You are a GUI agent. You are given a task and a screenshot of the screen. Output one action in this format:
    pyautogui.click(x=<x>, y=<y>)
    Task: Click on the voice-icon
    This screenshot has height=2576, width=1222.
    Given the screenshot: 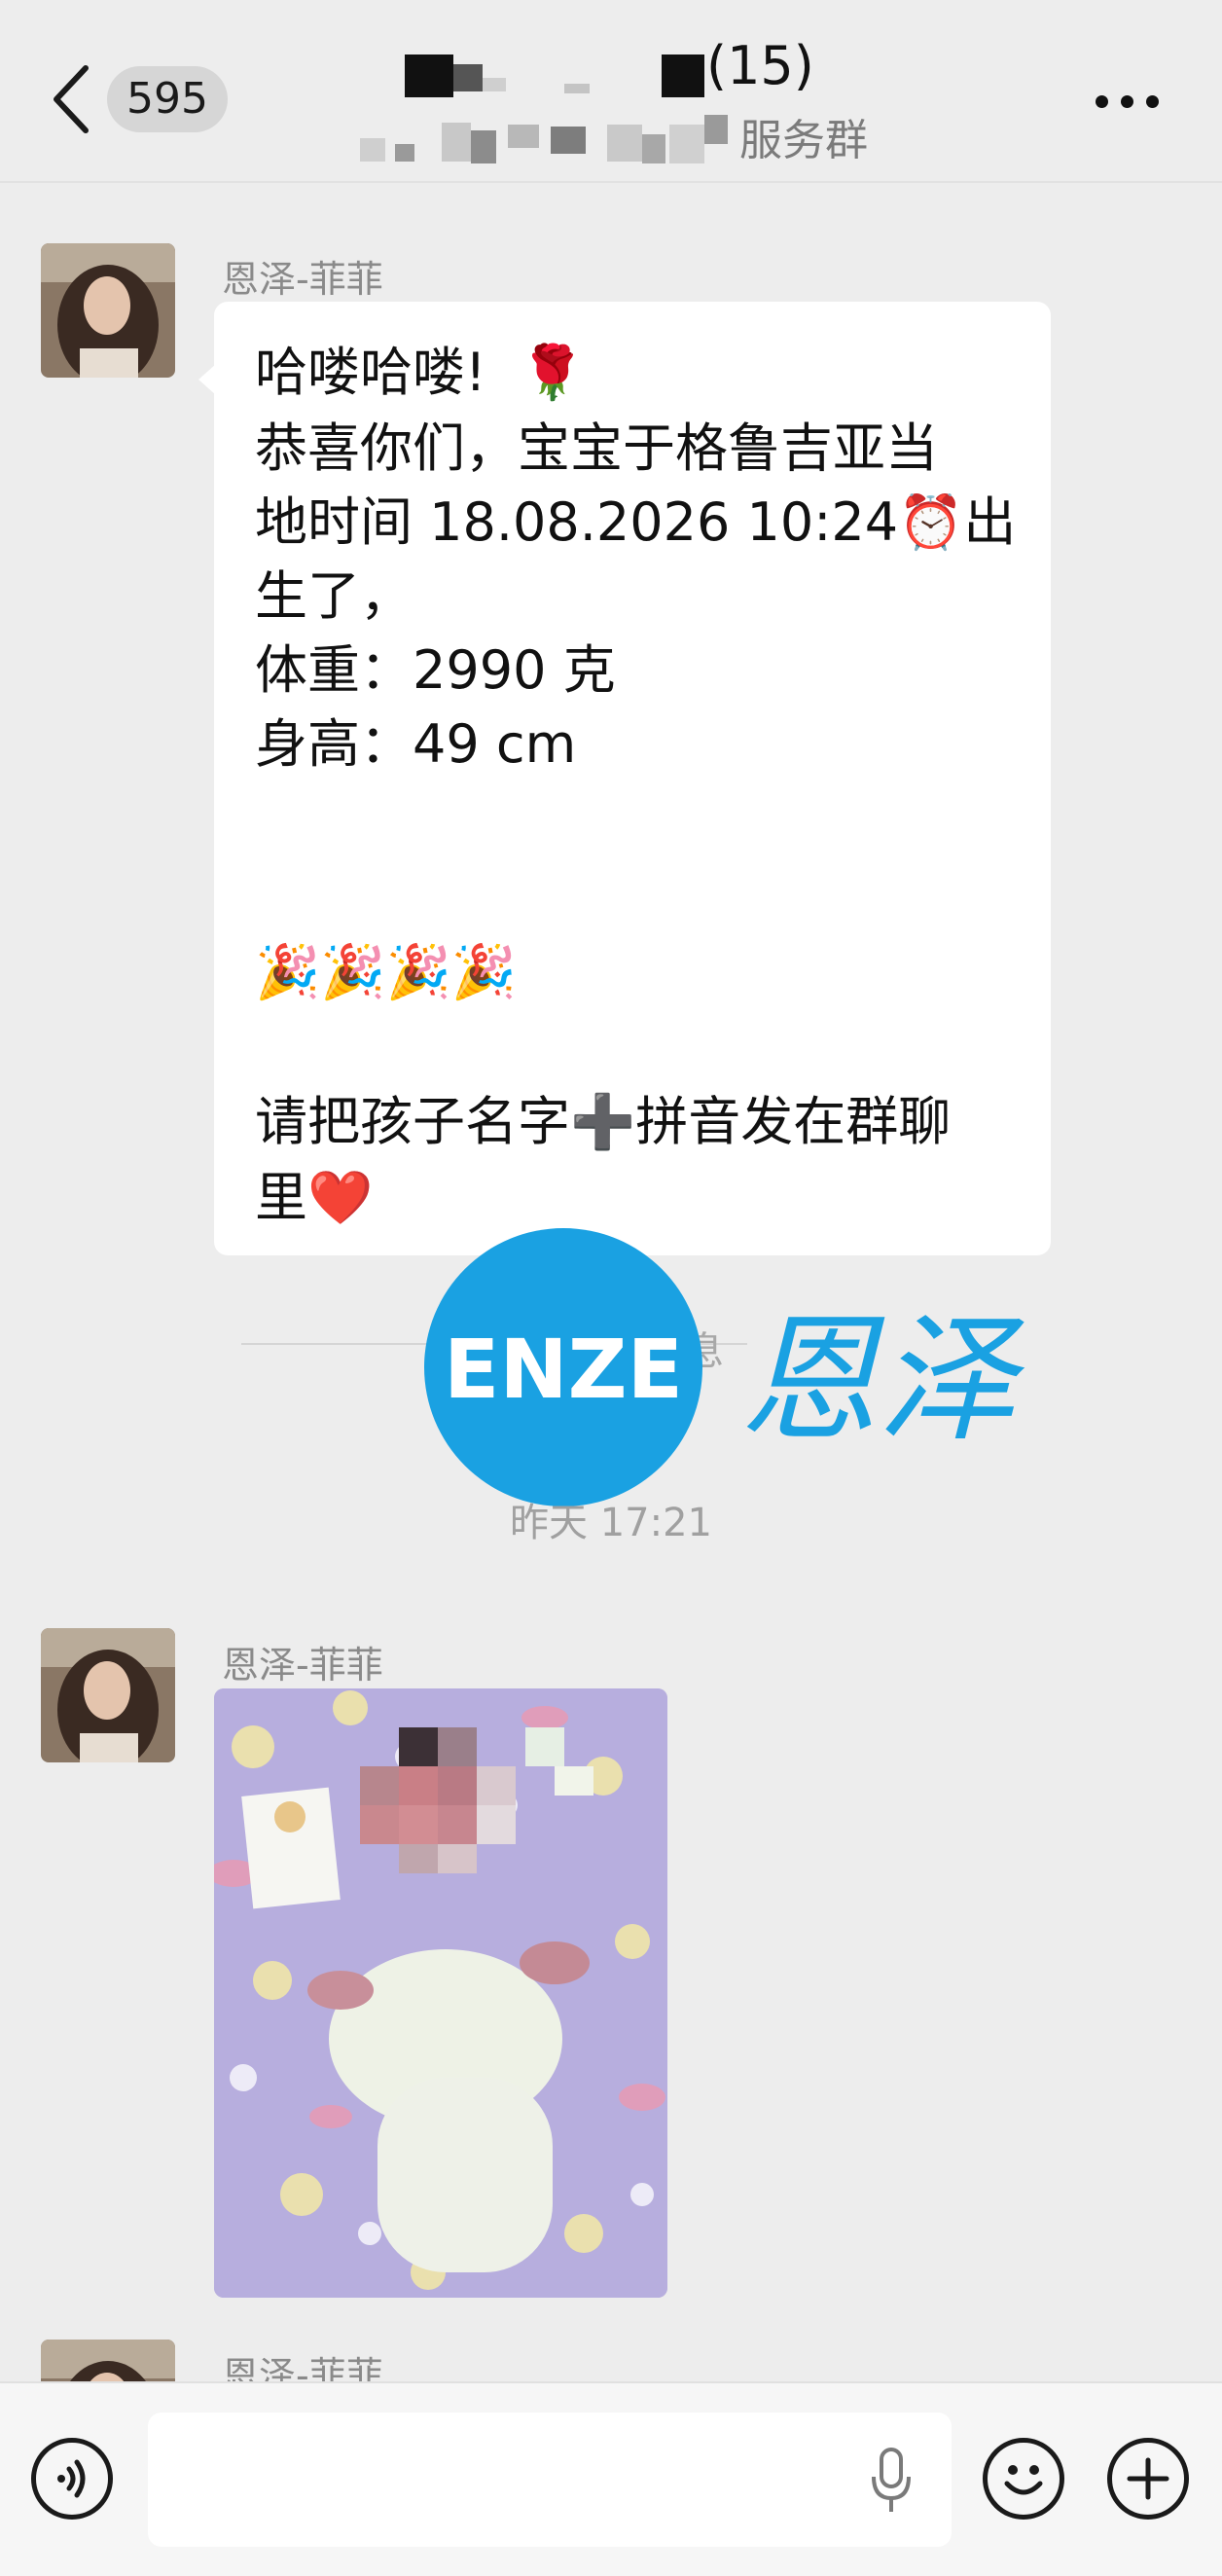 What is the action you would take?
    pyautogui.click(x=71, y=2478)
    